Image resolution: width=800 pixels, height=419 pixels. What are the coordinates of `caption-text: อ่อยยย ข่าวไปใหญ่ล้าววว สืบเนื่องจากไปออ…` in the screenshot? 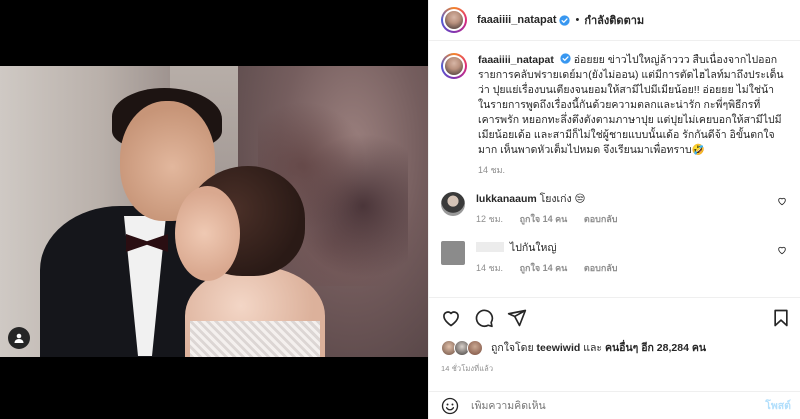 It's located at (631, 105).